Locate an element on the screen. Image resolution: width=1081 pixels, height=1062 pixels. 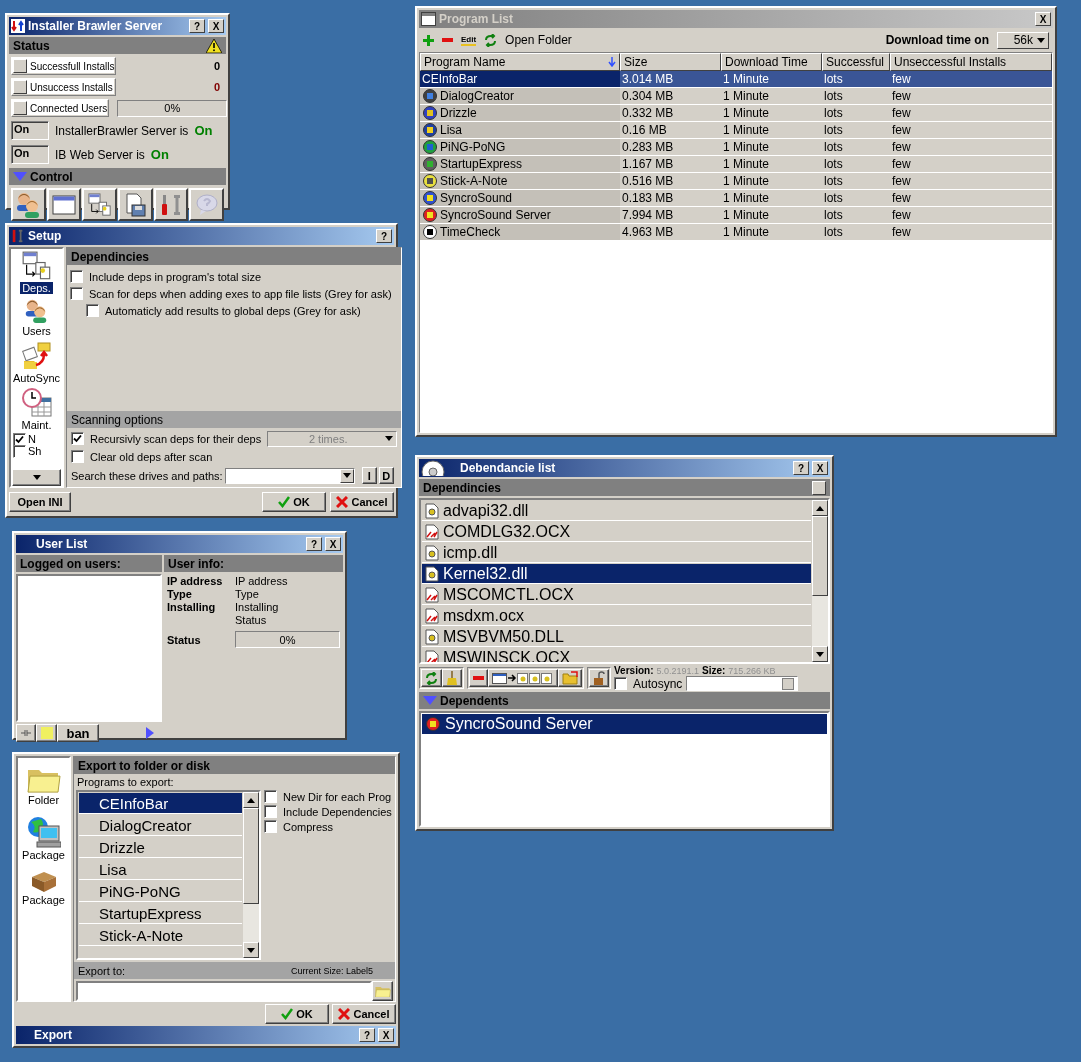
table-row: CEInfoBar 3.014 MB 1 Minute lots few is located at coordinates (736, 79).